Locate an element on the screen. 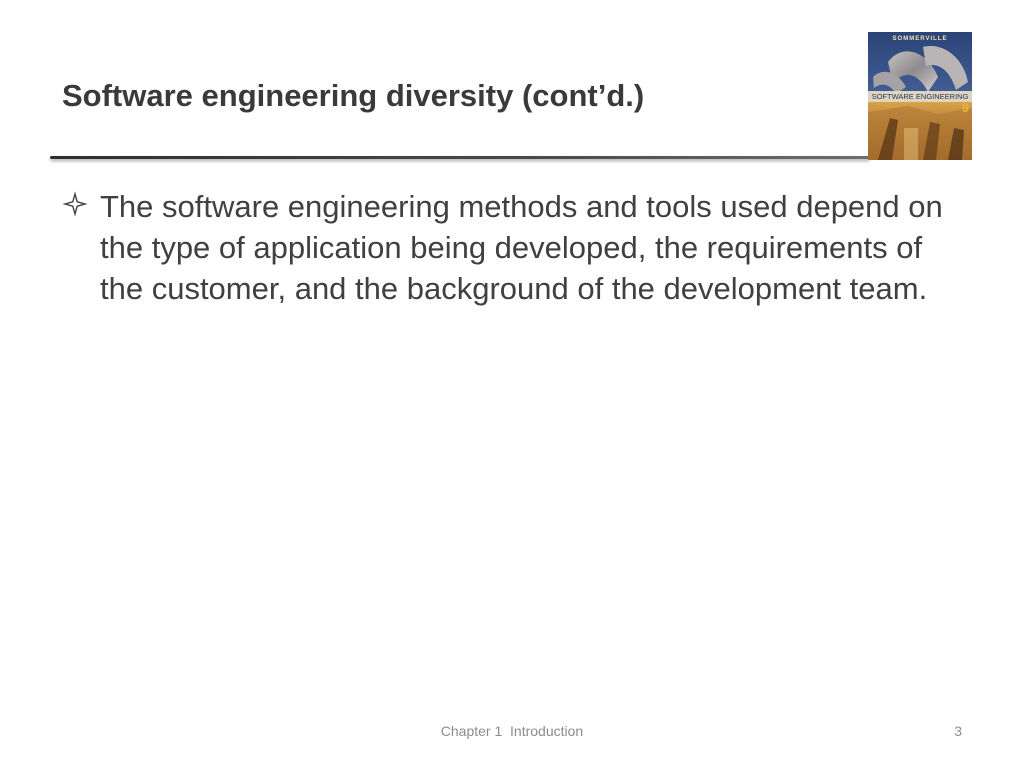 The width and height of the screenshot is (1024, 768). book-cover-author: SOMMERVILLE is located at coordinates (920, 39).